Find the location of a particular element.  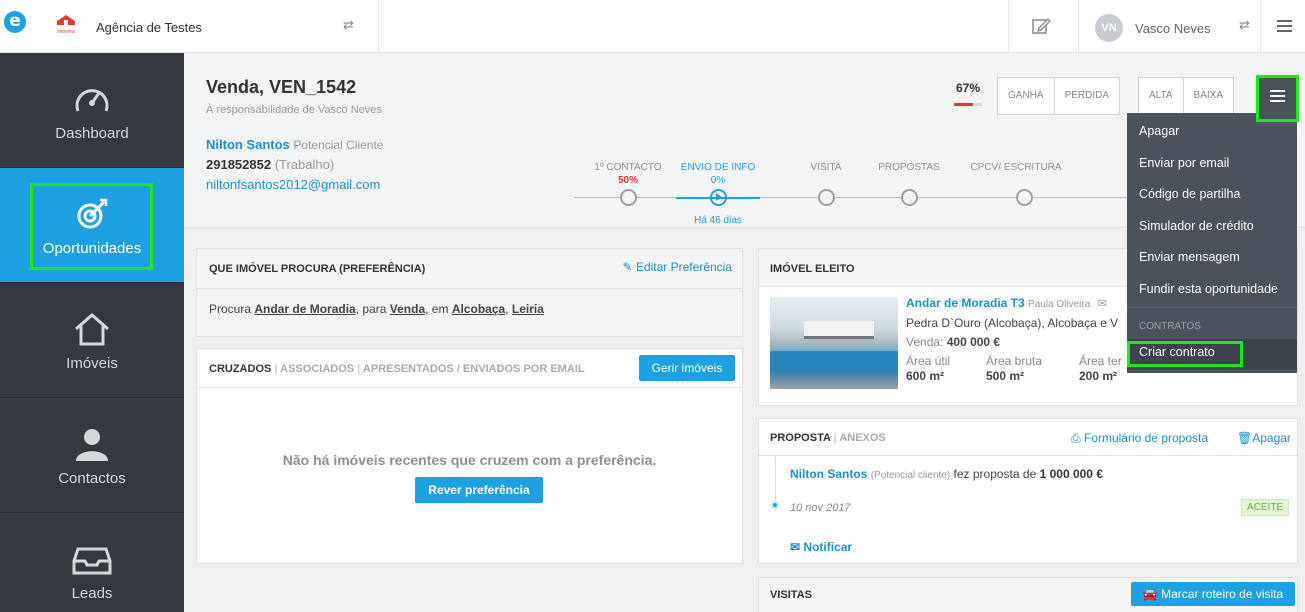

switch-user-icon: ⇄ is located at coordinates (1244, 25).